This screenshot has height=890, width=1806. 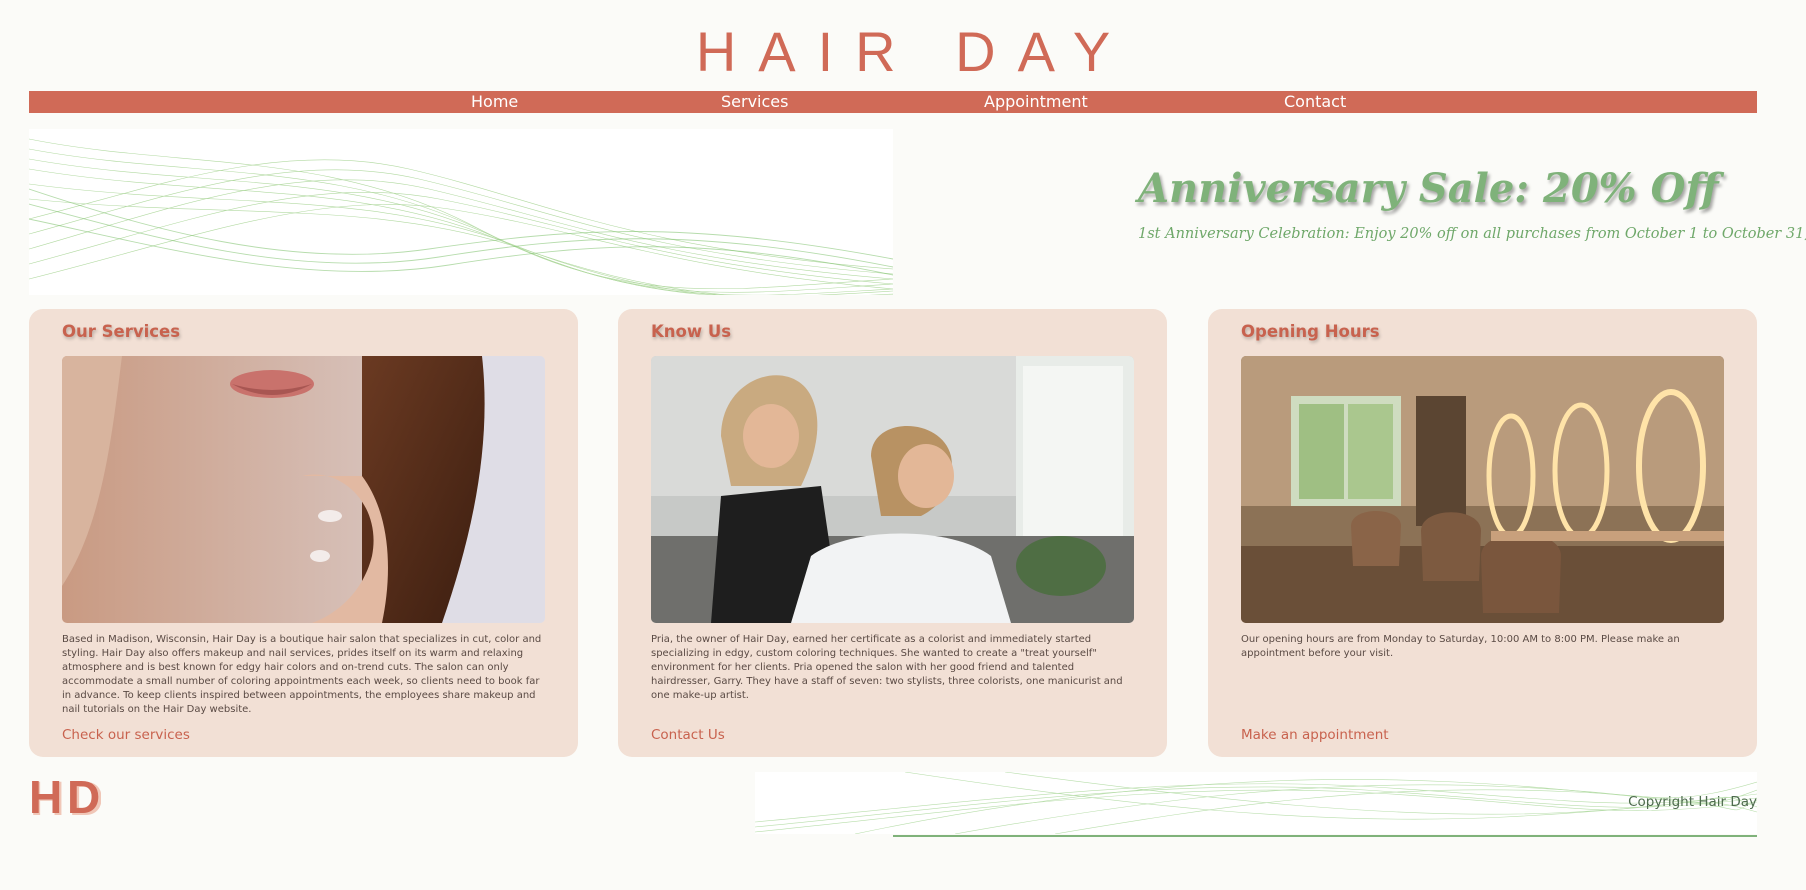 I want to click on nav-item-contact: Contact, so click(x=1315, y=102).